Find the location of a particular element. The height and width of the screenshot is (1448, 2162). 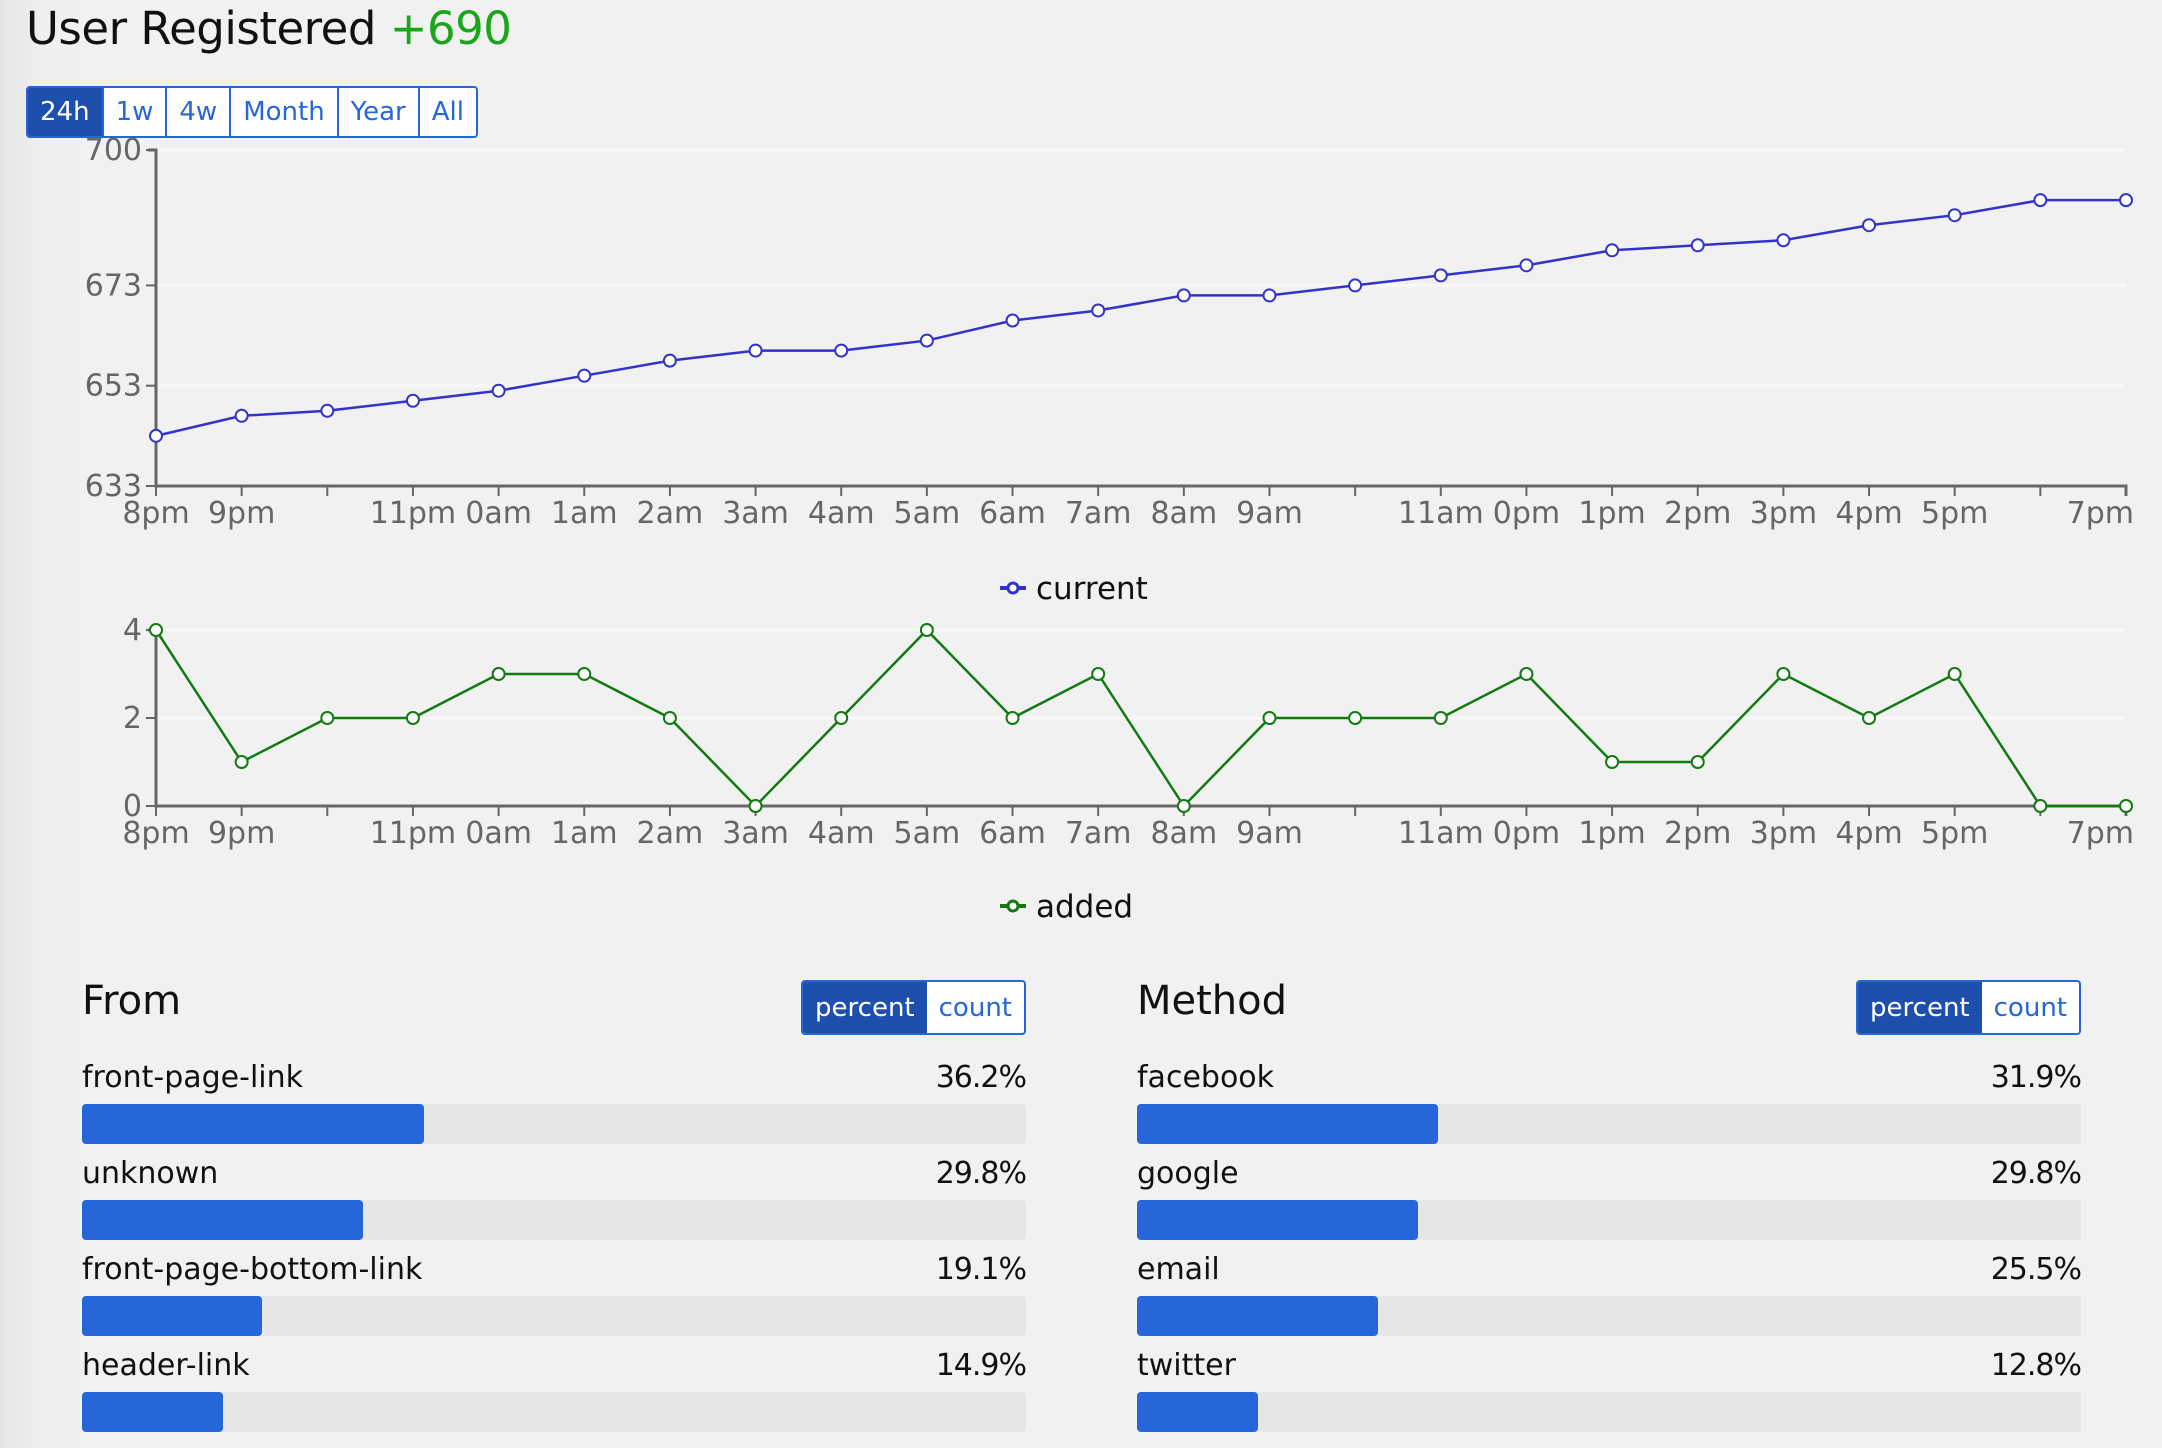

row-label: front-page-bottom-link is located at coordinates (252, 1269).